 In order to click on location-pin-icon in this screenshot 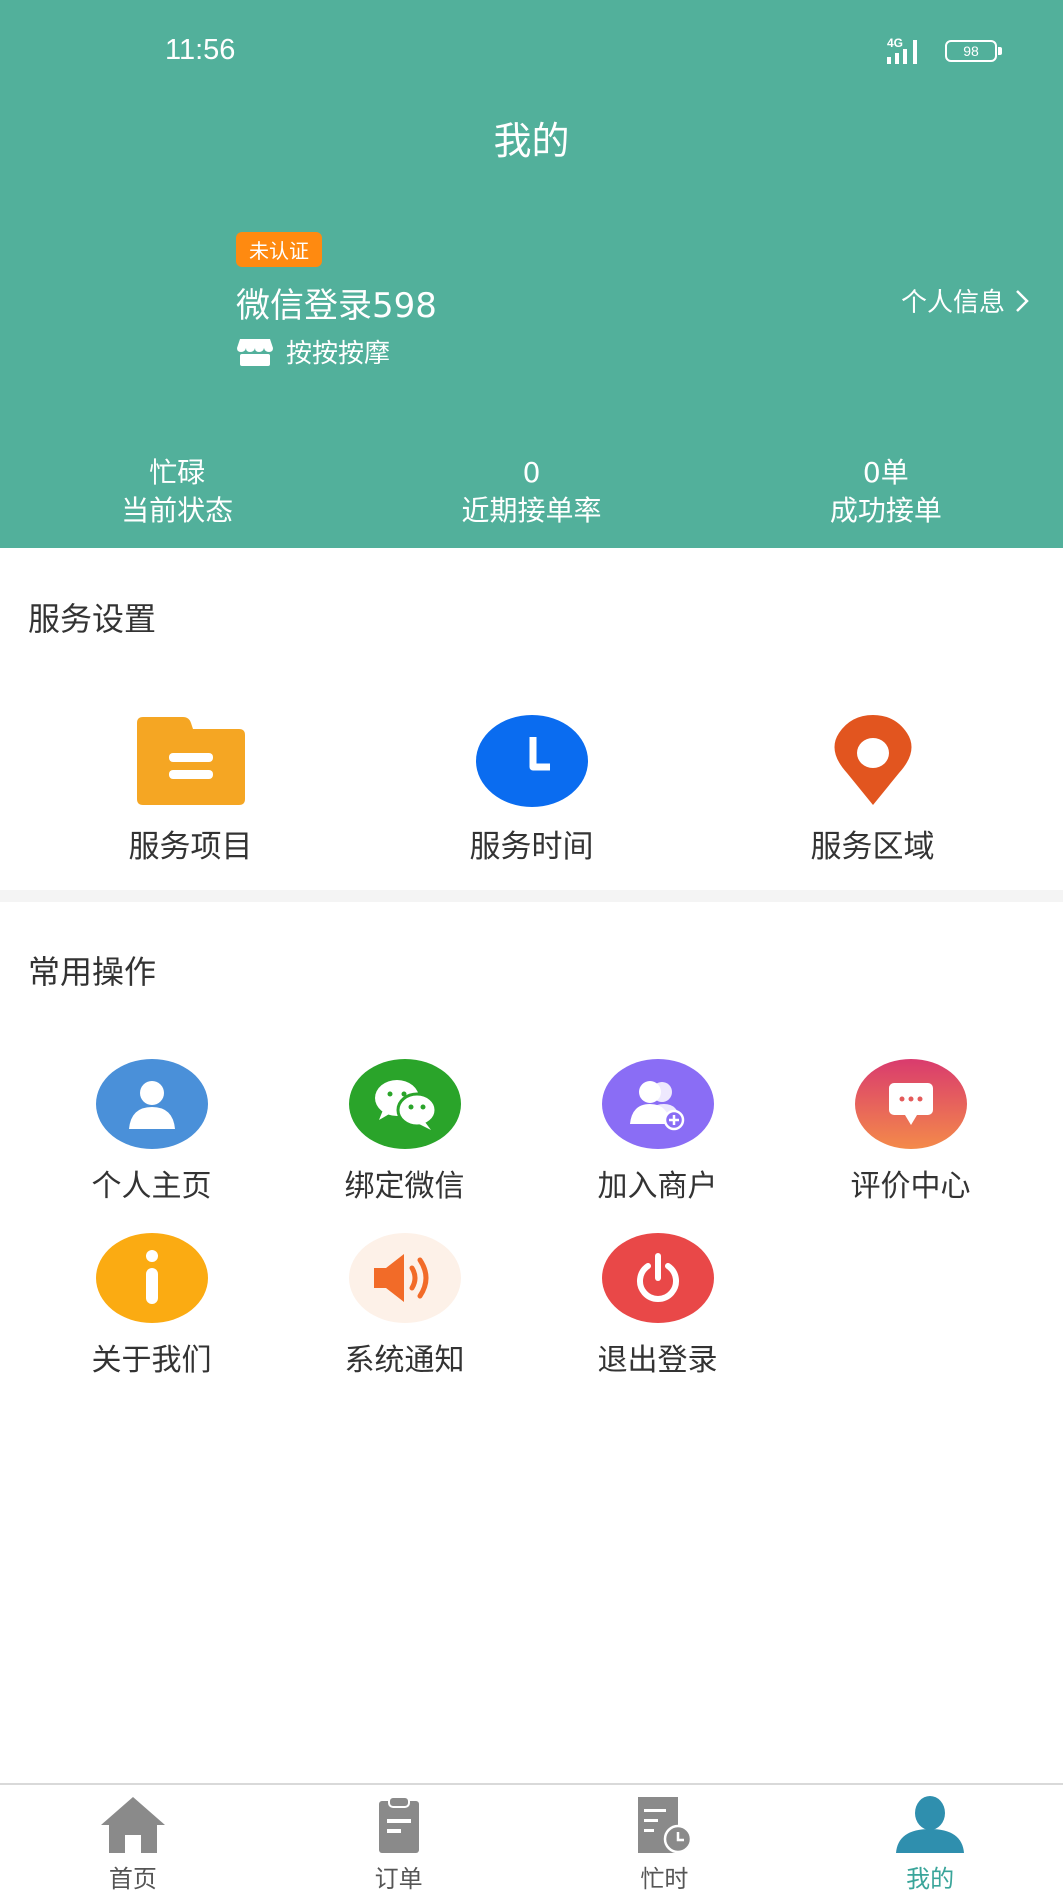, I will do `click(872, 760)`.